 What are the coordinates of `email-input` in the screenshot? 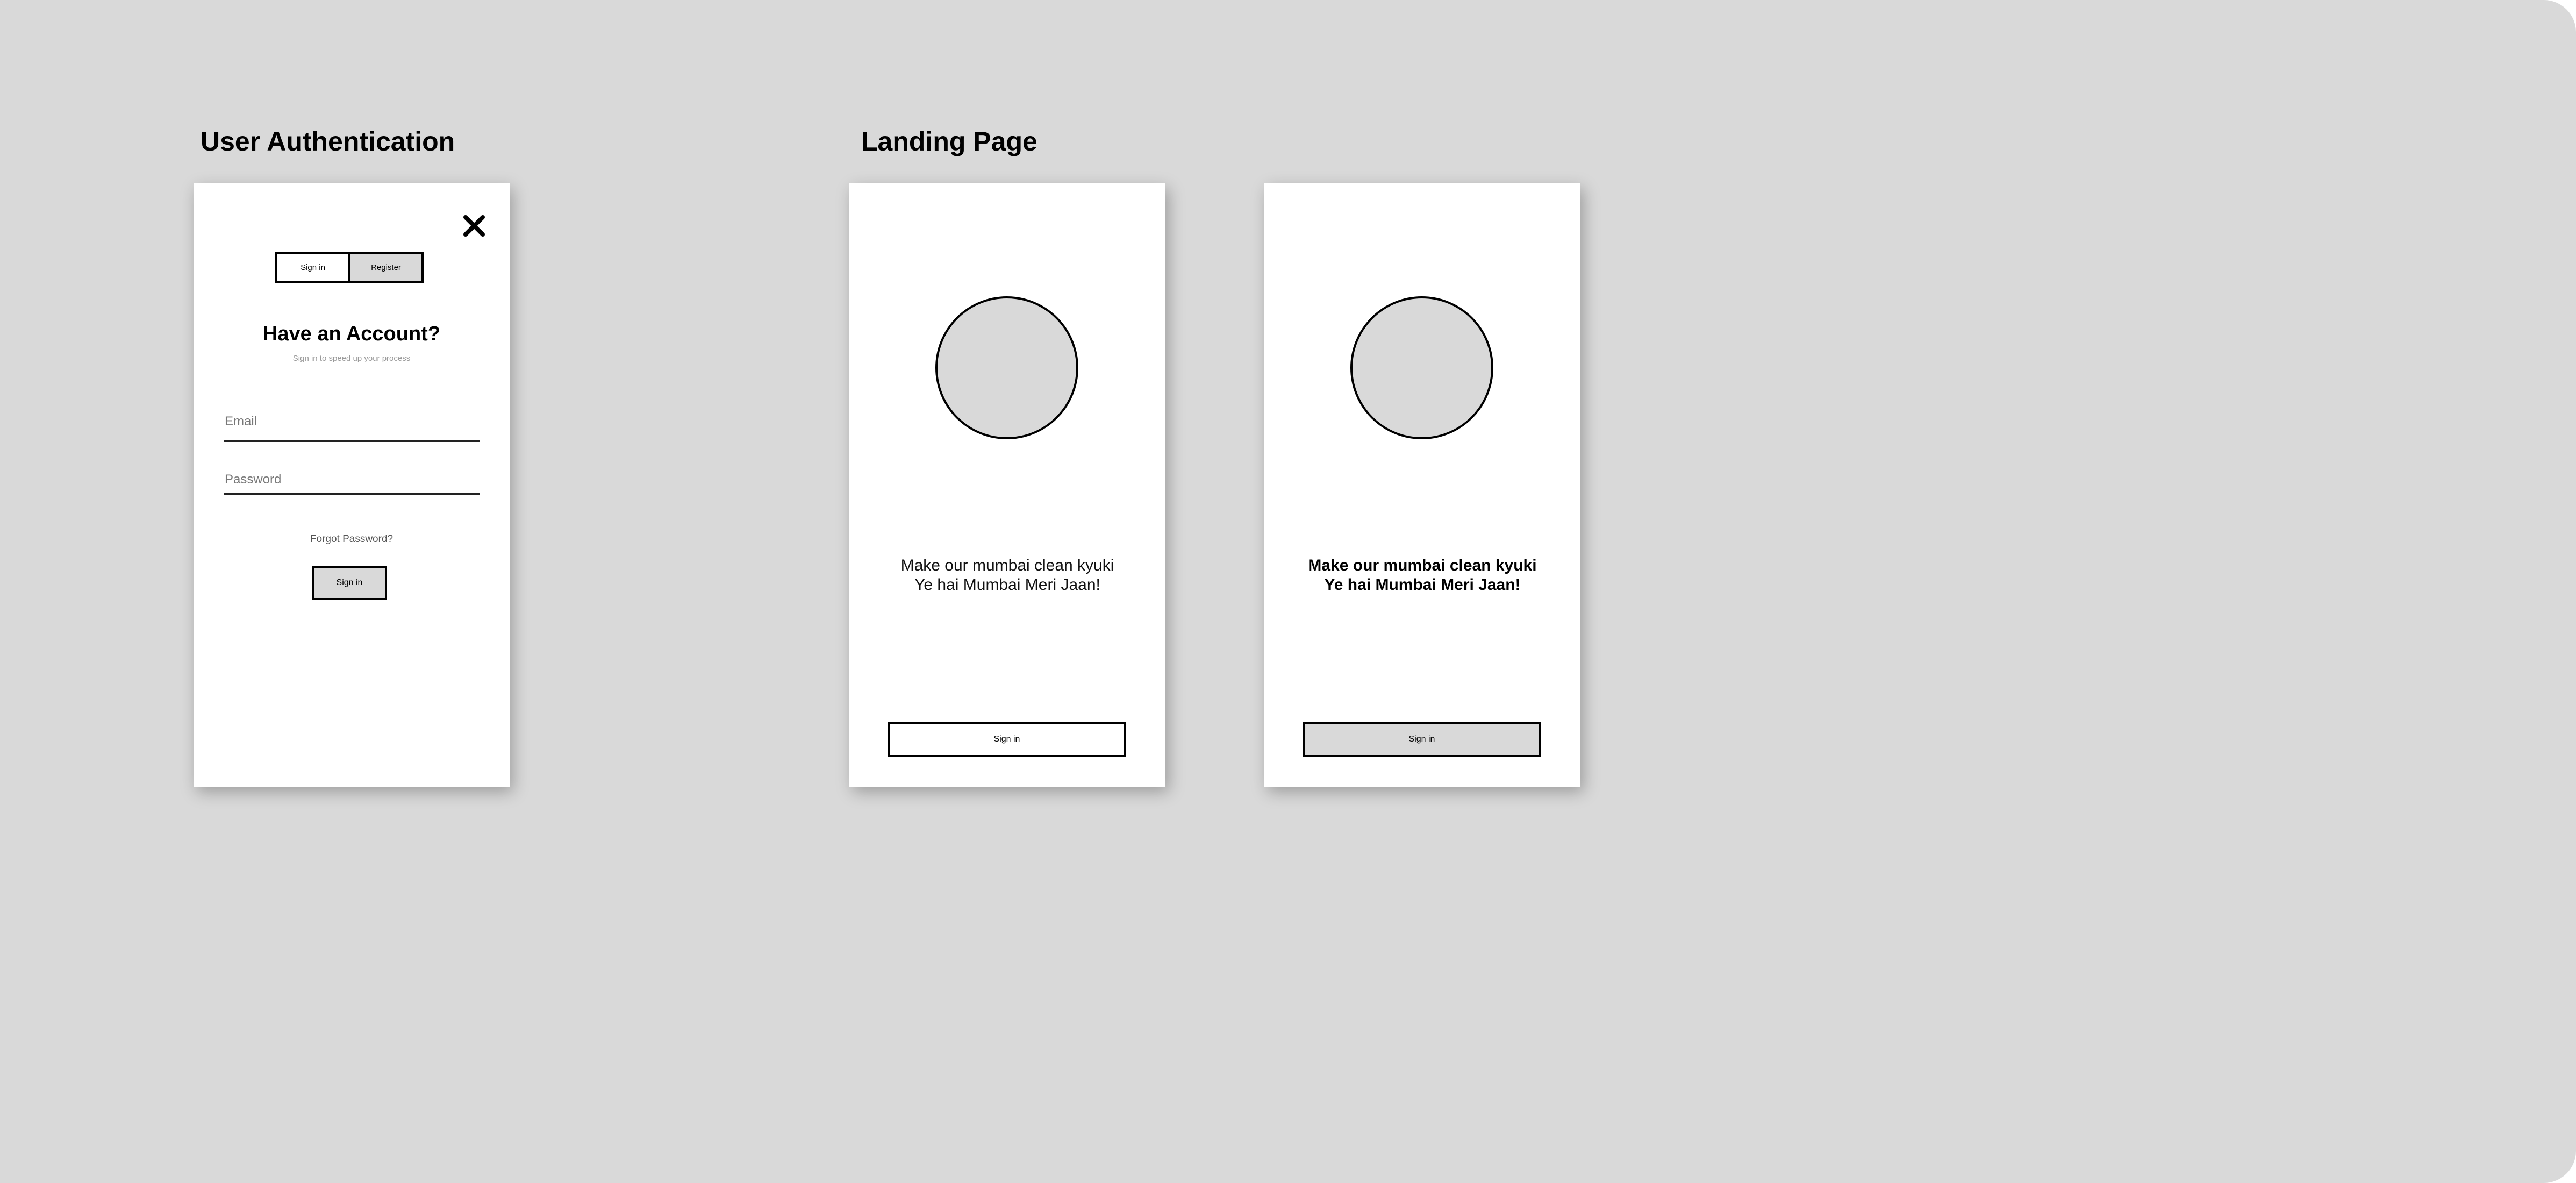 It's located at (352, 421).